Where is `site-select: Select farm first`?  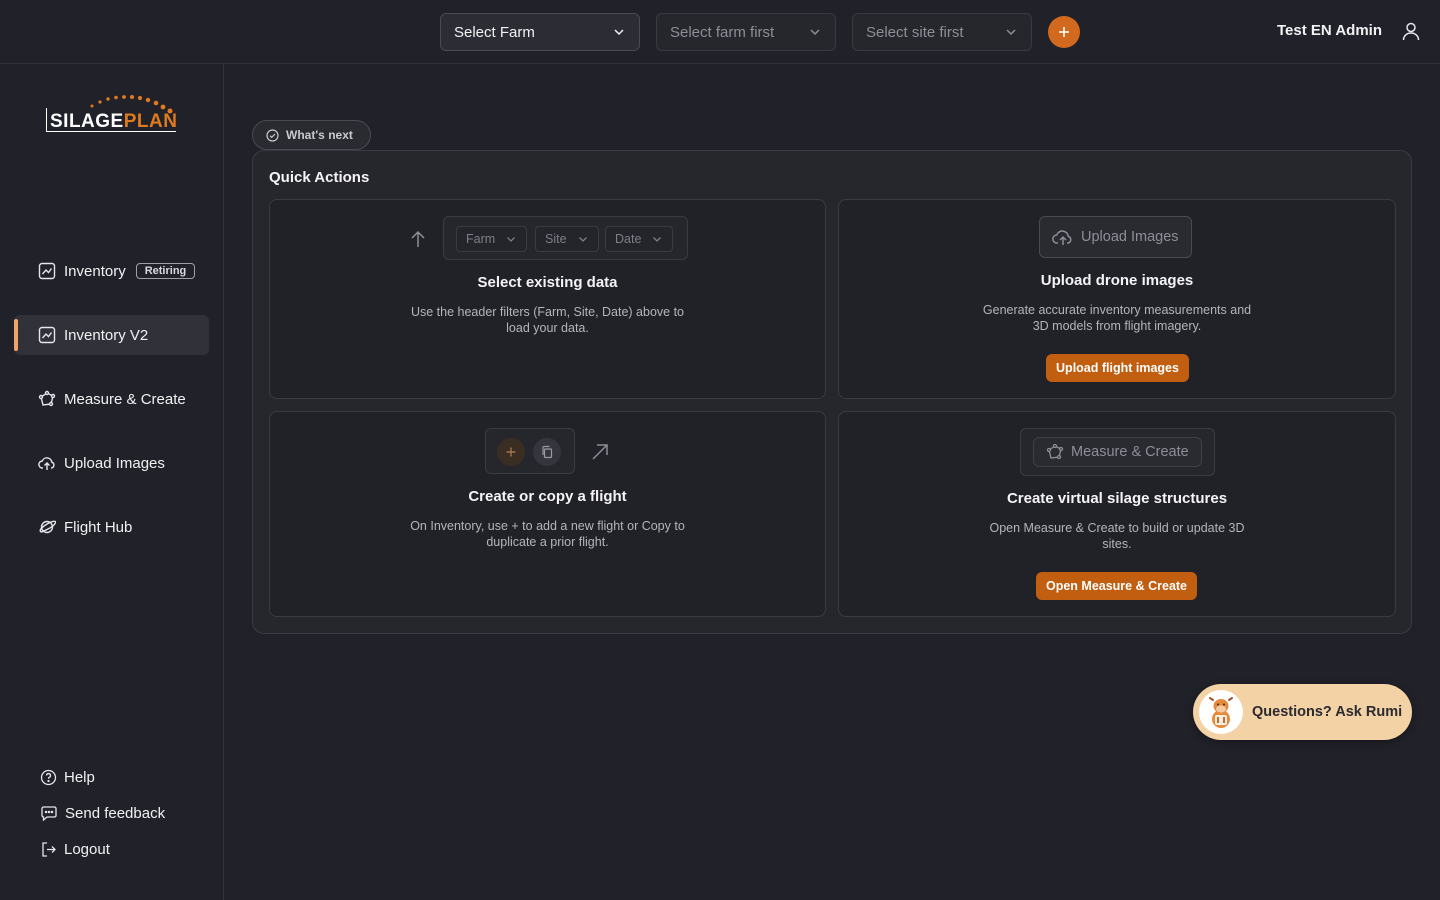 site-select: Select farm first is located at coordinates (746, 32).